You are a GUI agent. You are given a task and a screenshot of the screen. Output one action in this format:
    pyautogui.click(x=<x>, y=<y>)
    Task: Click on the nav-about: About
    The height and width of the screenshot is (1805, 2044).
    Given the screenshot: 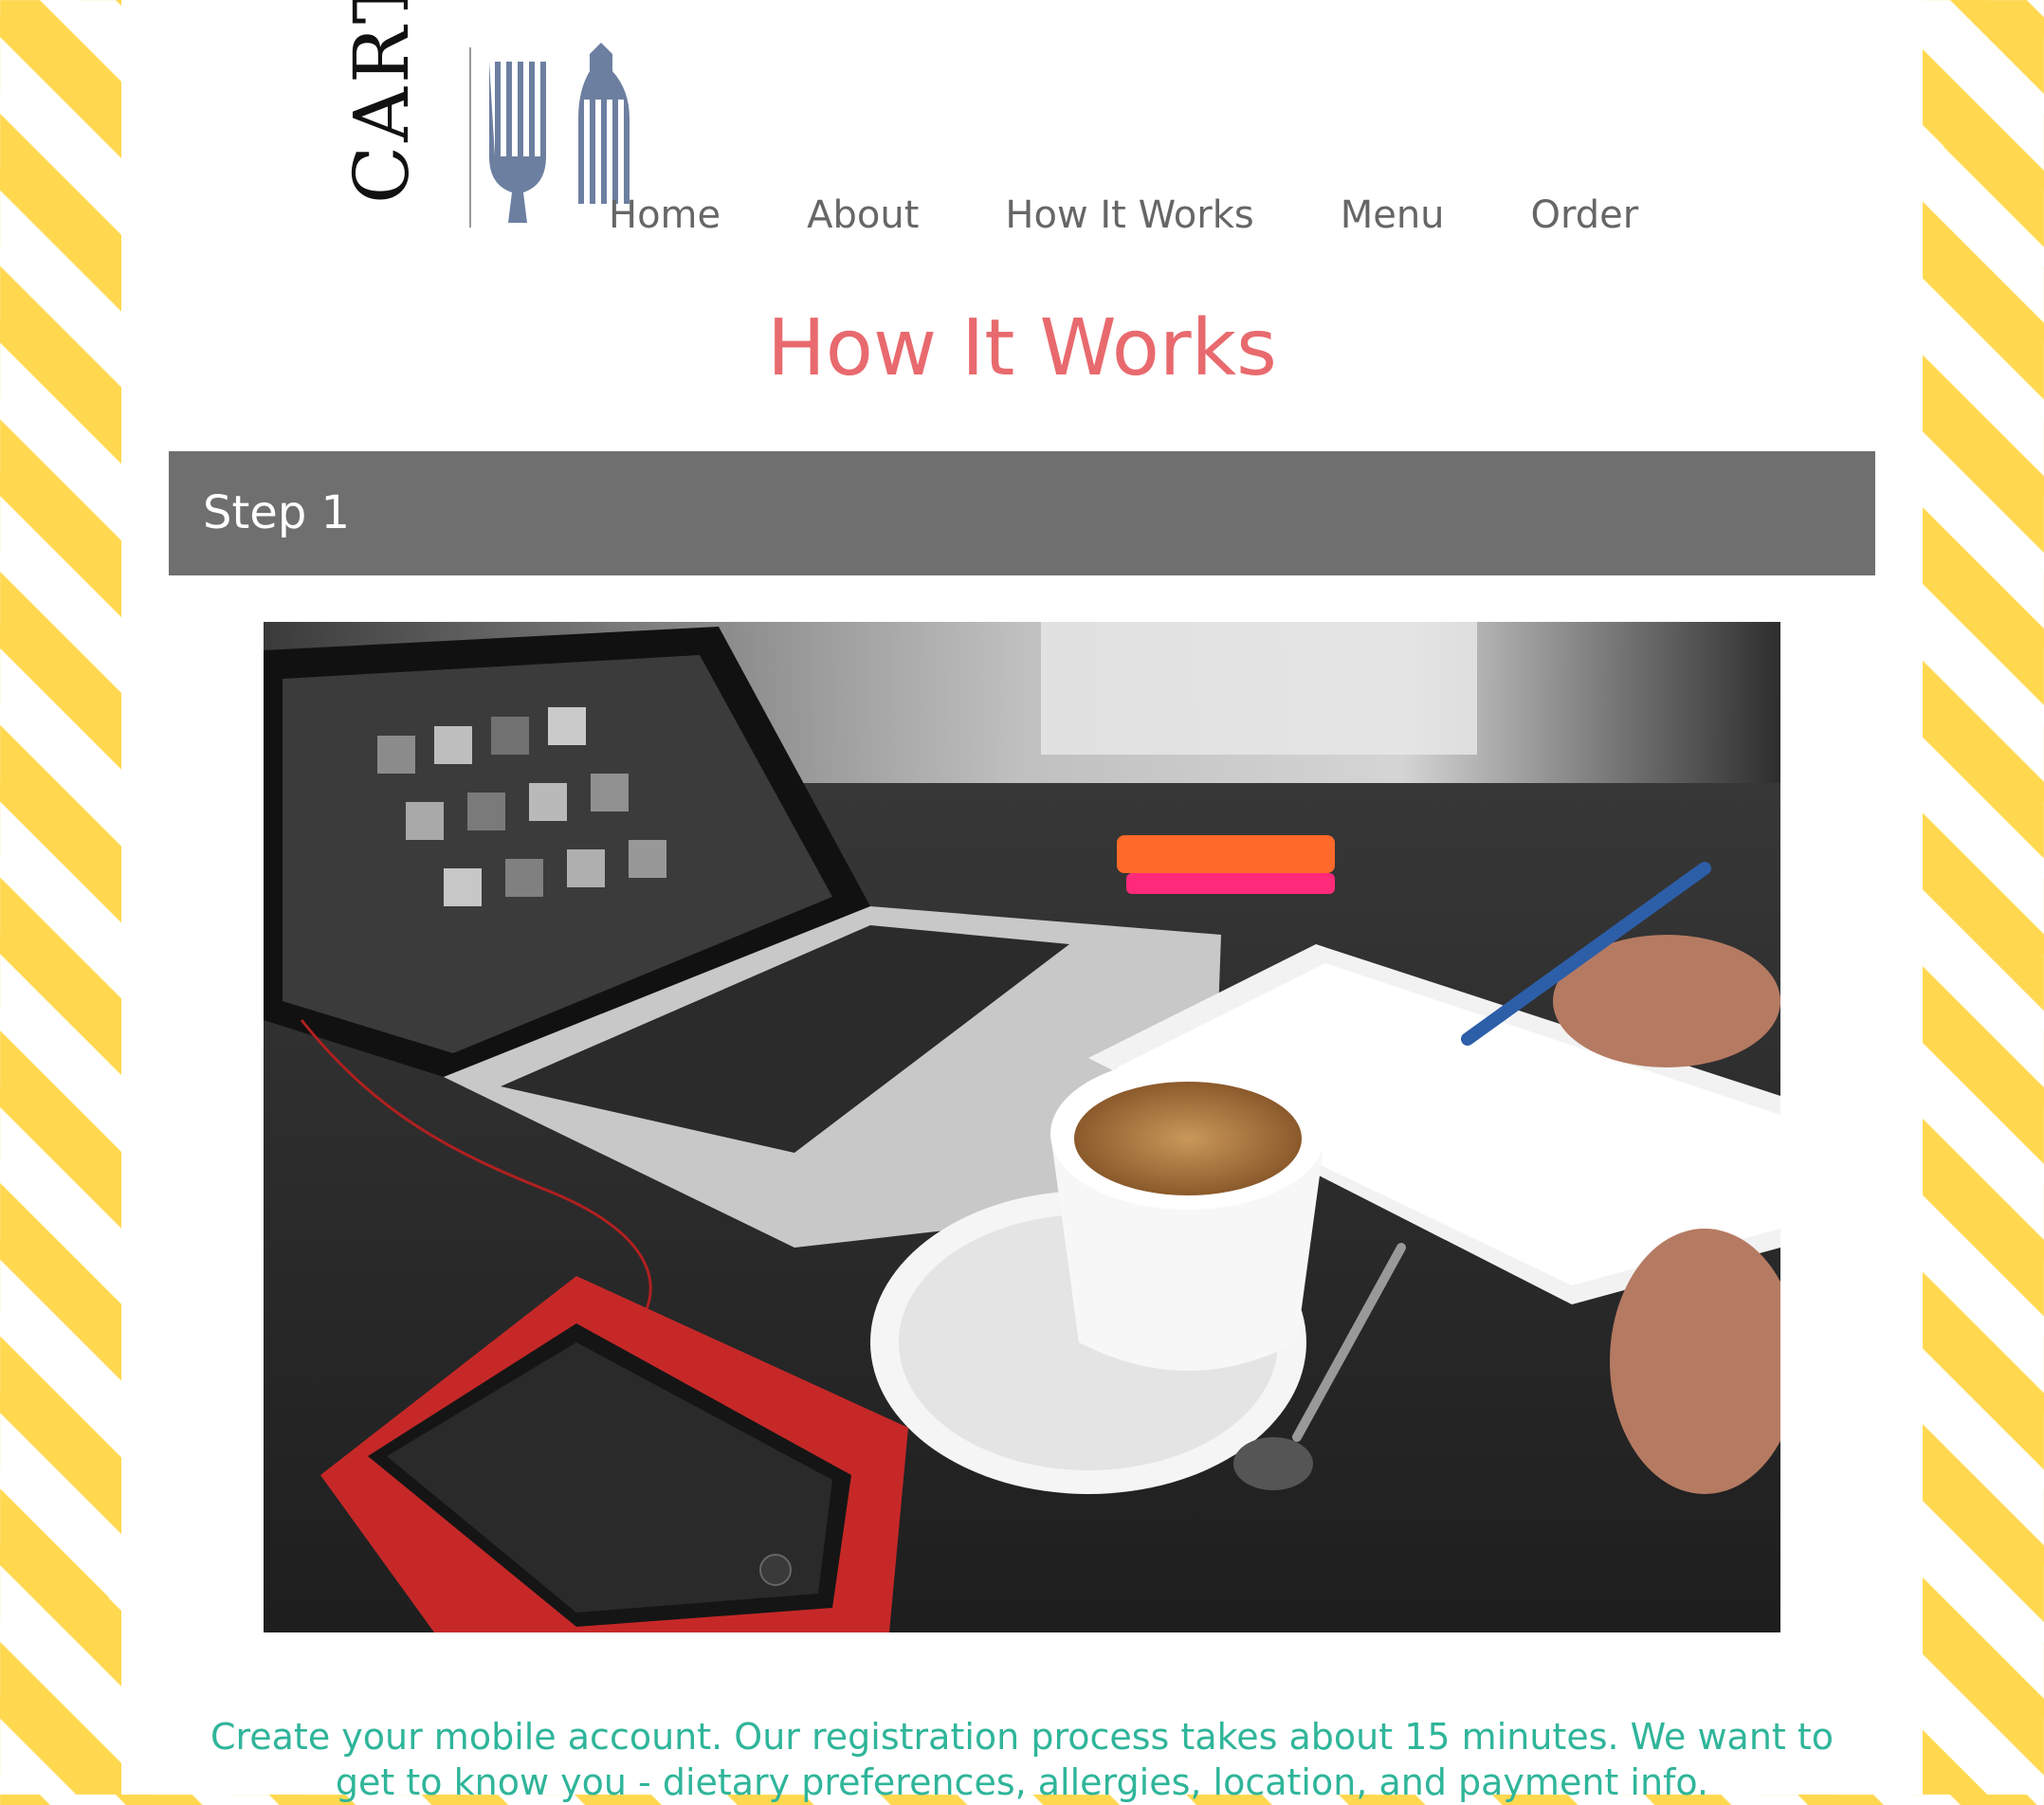 What is the action you would take?
    pyautogui.click(x=863, y=215)
    